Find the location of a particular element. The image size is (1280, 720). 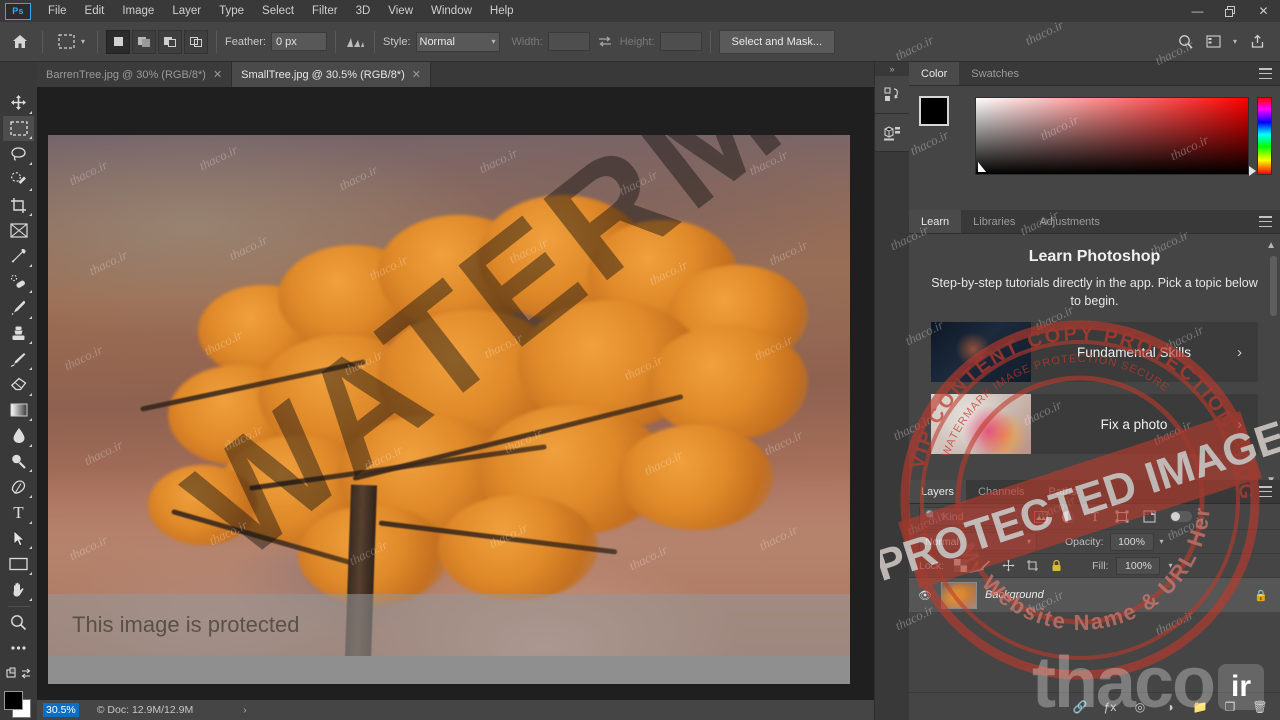

quick-selection-tool is located at coordinates (18, 180).